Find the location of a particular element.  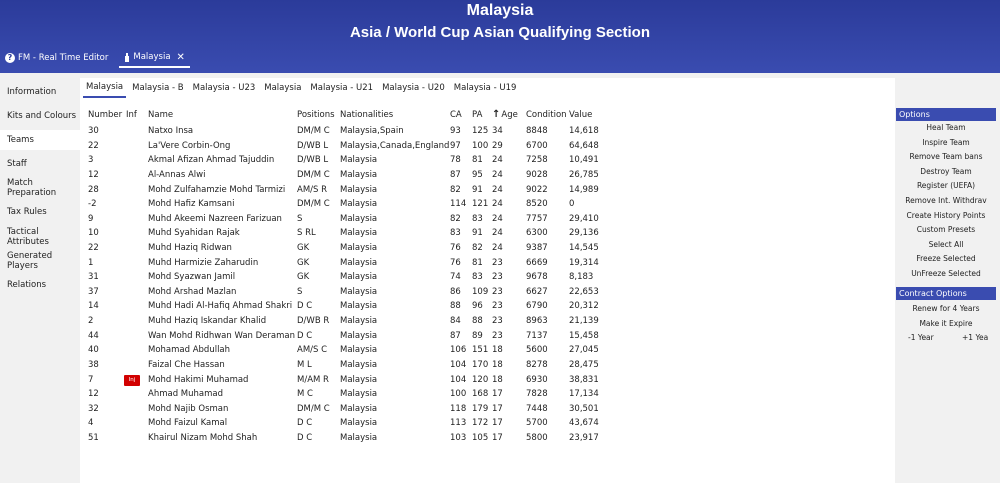

sidebar-item-match-preparation: Match Preparation is located at coordinates (40, 188).